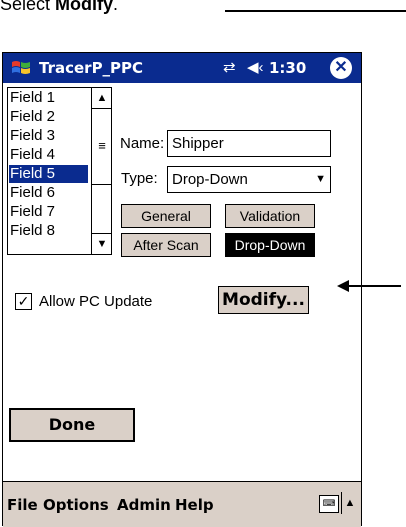 This screenshot has width=406, height=527. Describe the element at coordinates (101, 243) in the screenshot. I see `scroll-down-icon: ▼` at that location.